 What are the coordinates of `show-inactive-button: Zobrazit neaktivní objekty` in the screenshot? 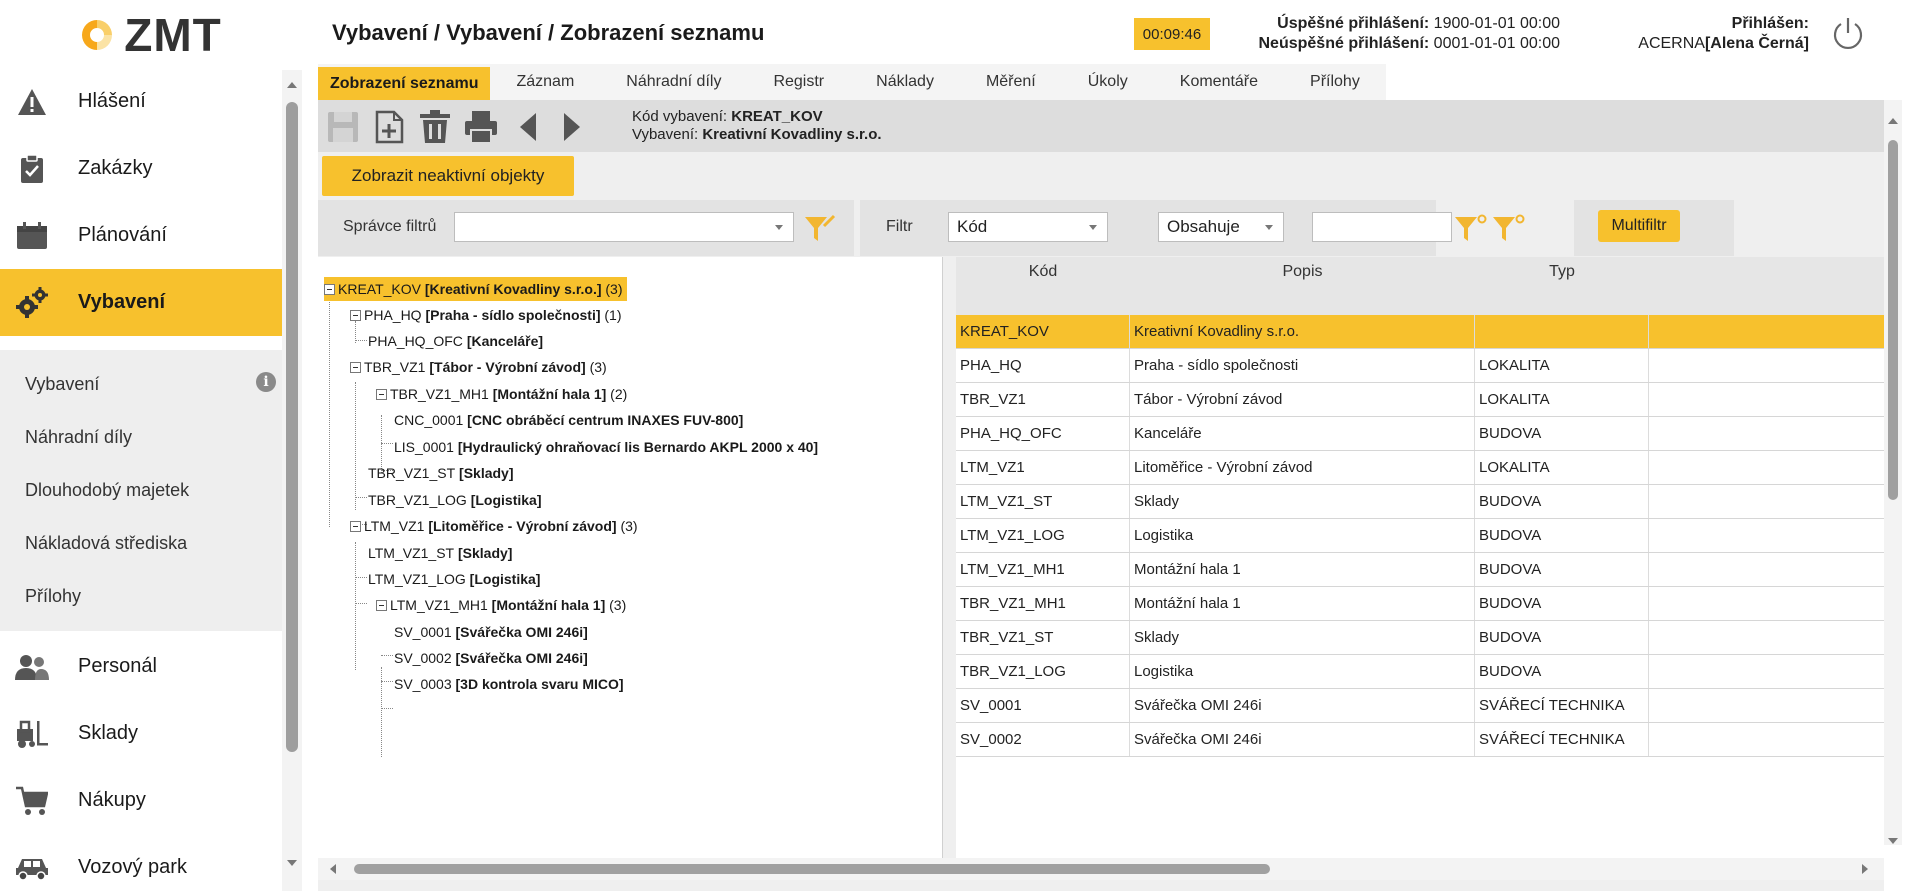 It's located at (448, 176).